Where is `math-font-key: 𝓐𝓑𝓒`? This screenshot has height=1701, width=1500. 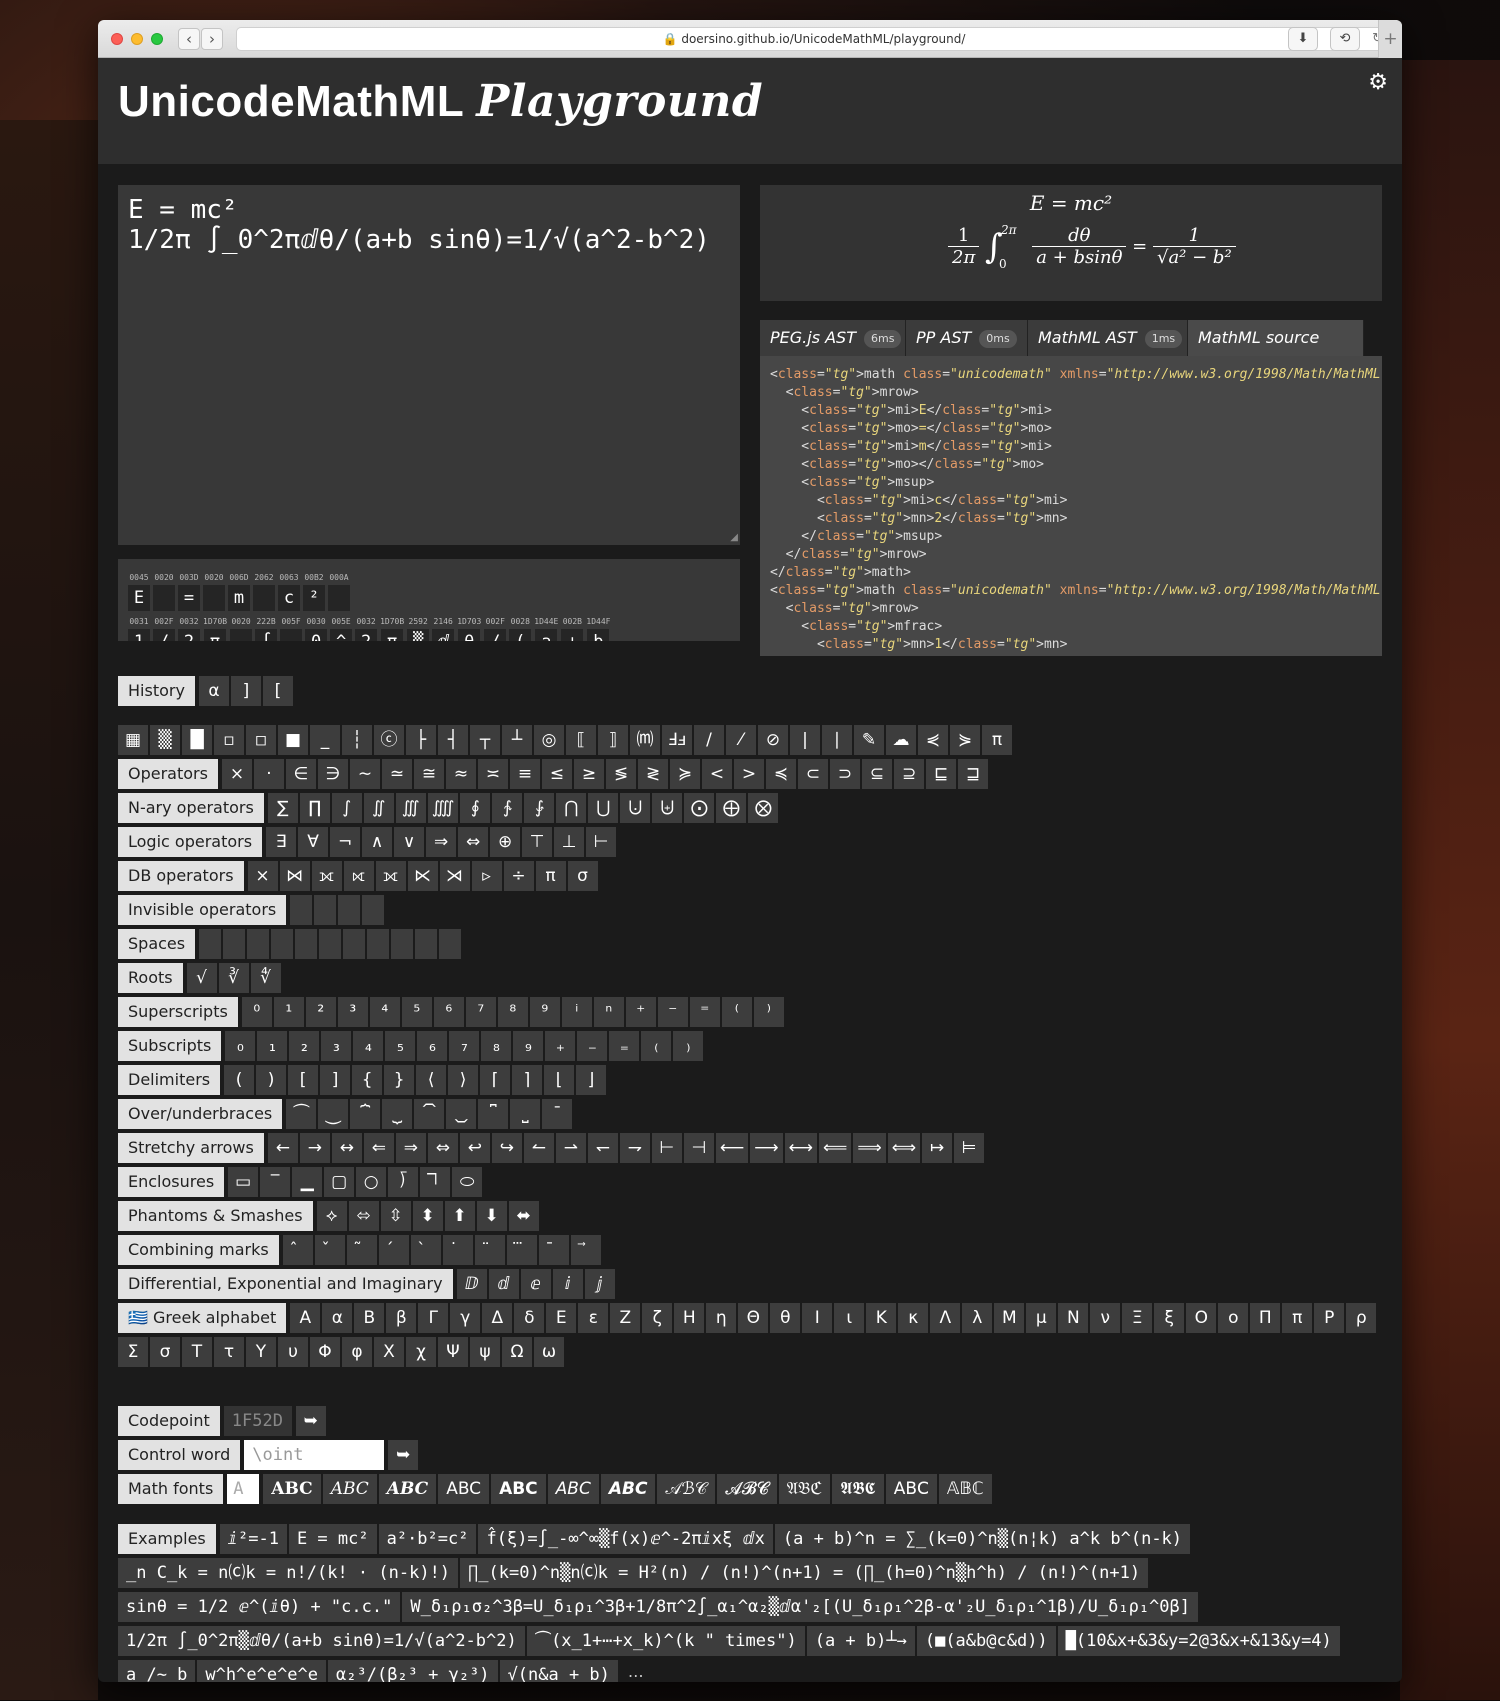 math-font-key: 𝓐𝓑𝓒 is located at coordinates (747, 1489).